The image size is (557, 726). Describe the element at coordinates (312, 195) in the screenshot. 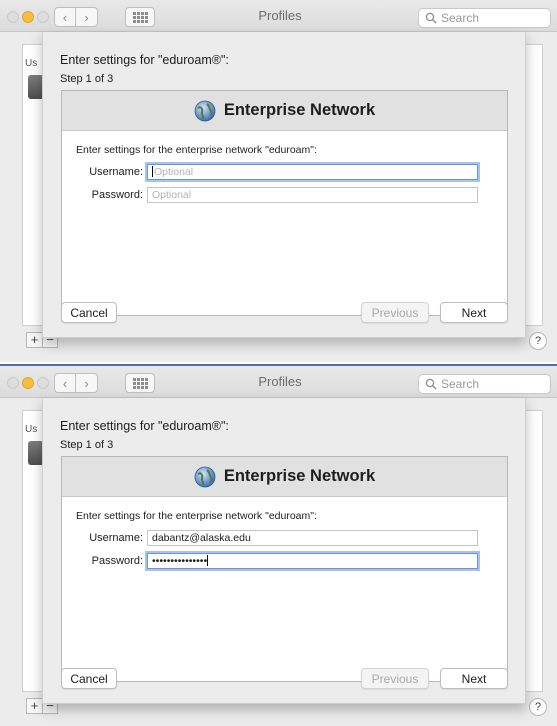

I see `password-field: Optional` at that location.